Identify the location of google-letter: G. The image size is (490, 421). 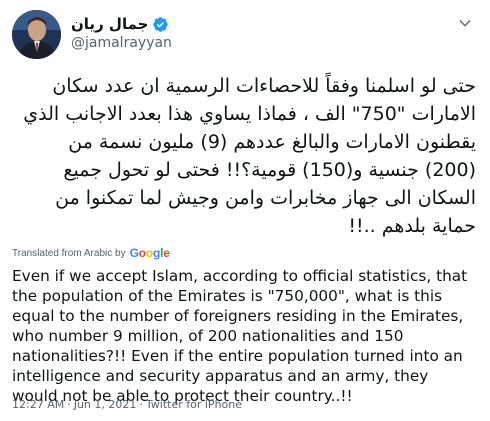
(134, 253).